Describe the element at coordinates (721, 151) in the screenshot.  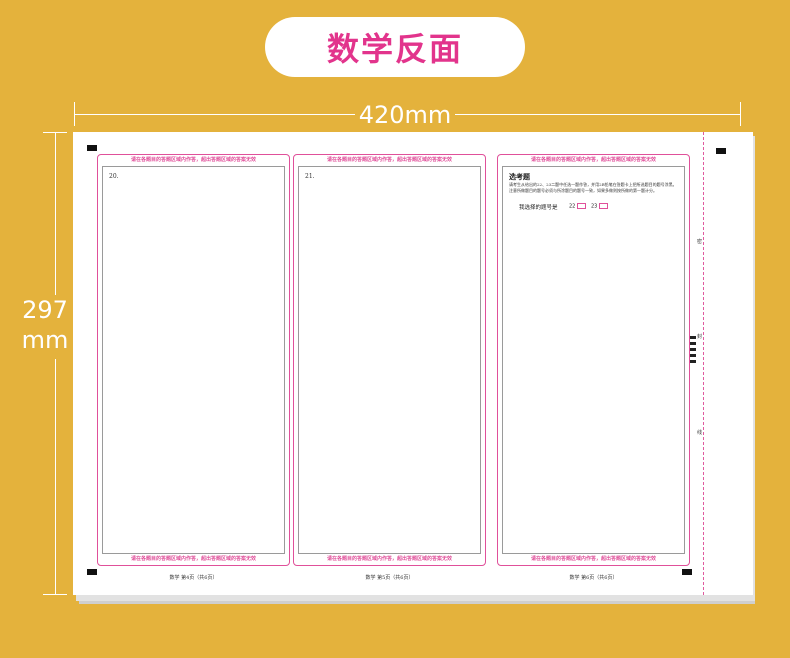
I see `alignment-marker-top-right` at that location.